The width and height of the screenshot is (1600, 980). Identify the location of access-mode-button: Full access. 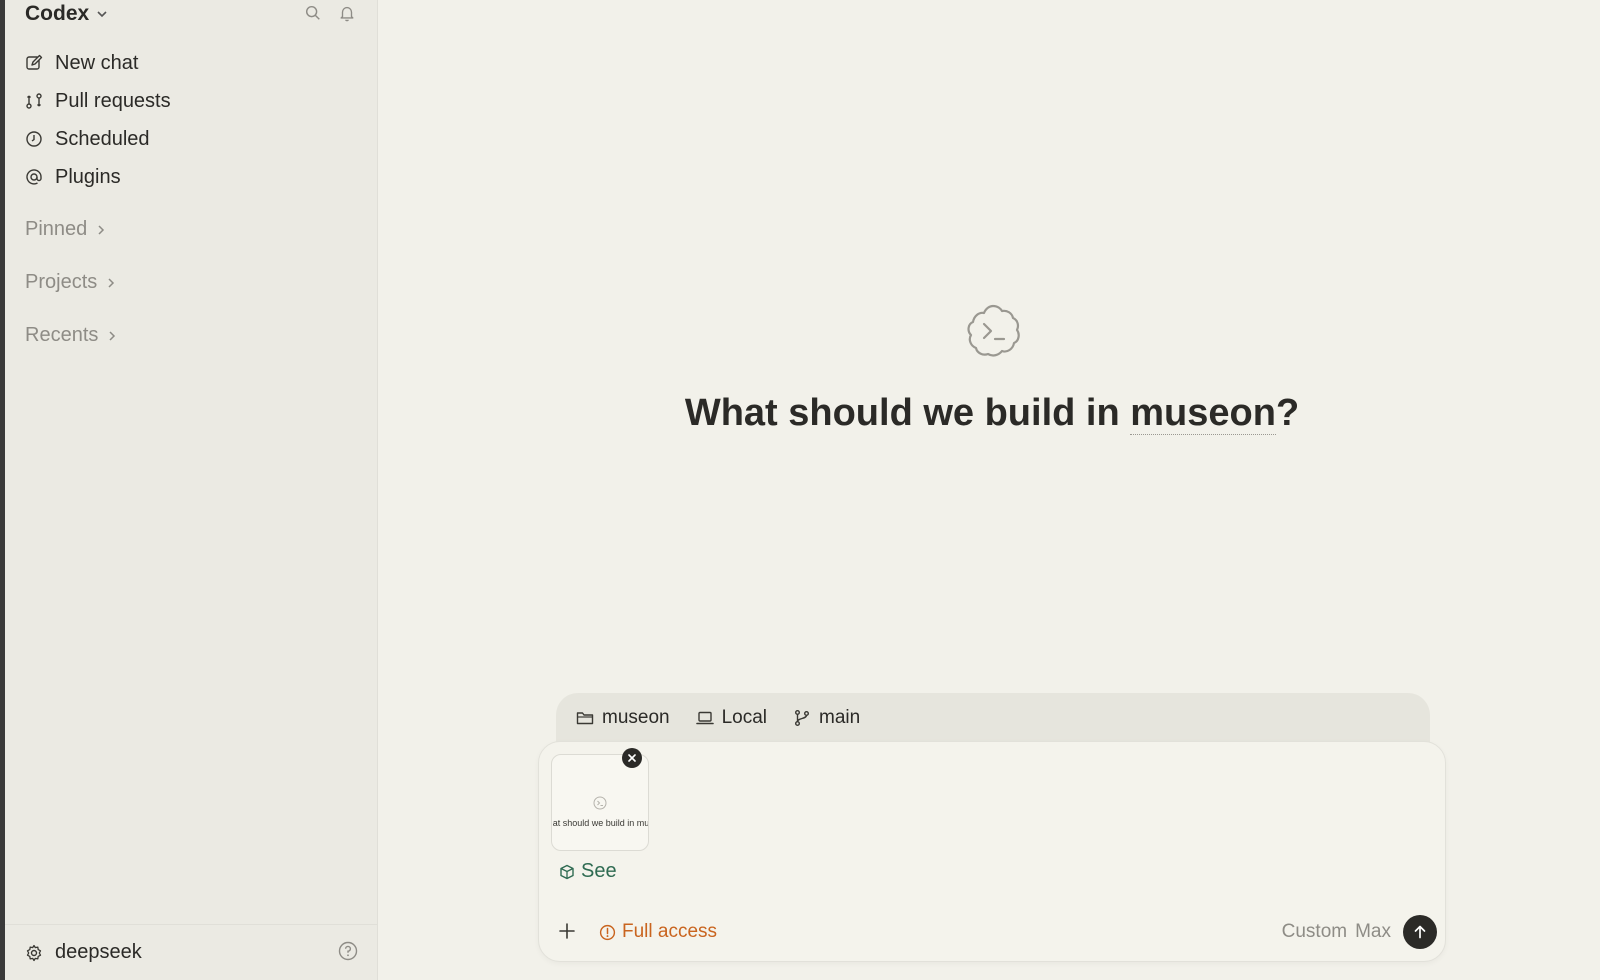
(658, 932).